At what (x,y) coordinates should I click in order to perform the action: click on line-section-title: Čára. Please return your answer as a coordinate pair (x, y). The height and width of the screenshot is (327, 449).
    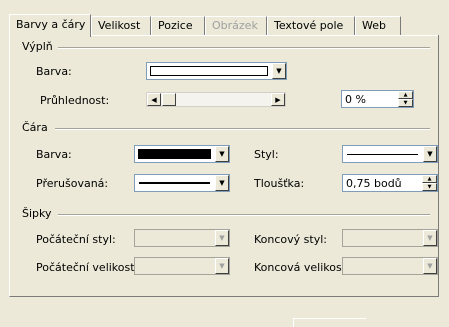
    Looking at the image, I should click on (35, 127).